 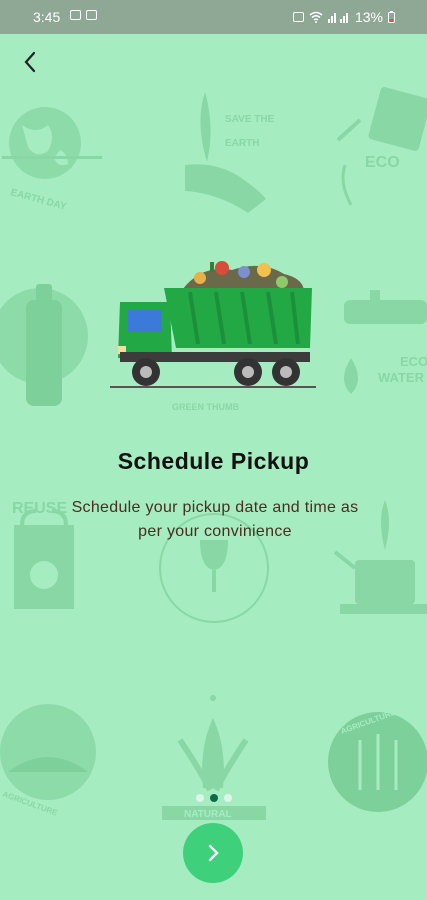 What do you see at coordinates (391, 17) in the screenshot?
I see `battery-icon` at bounding box center [391, 17].